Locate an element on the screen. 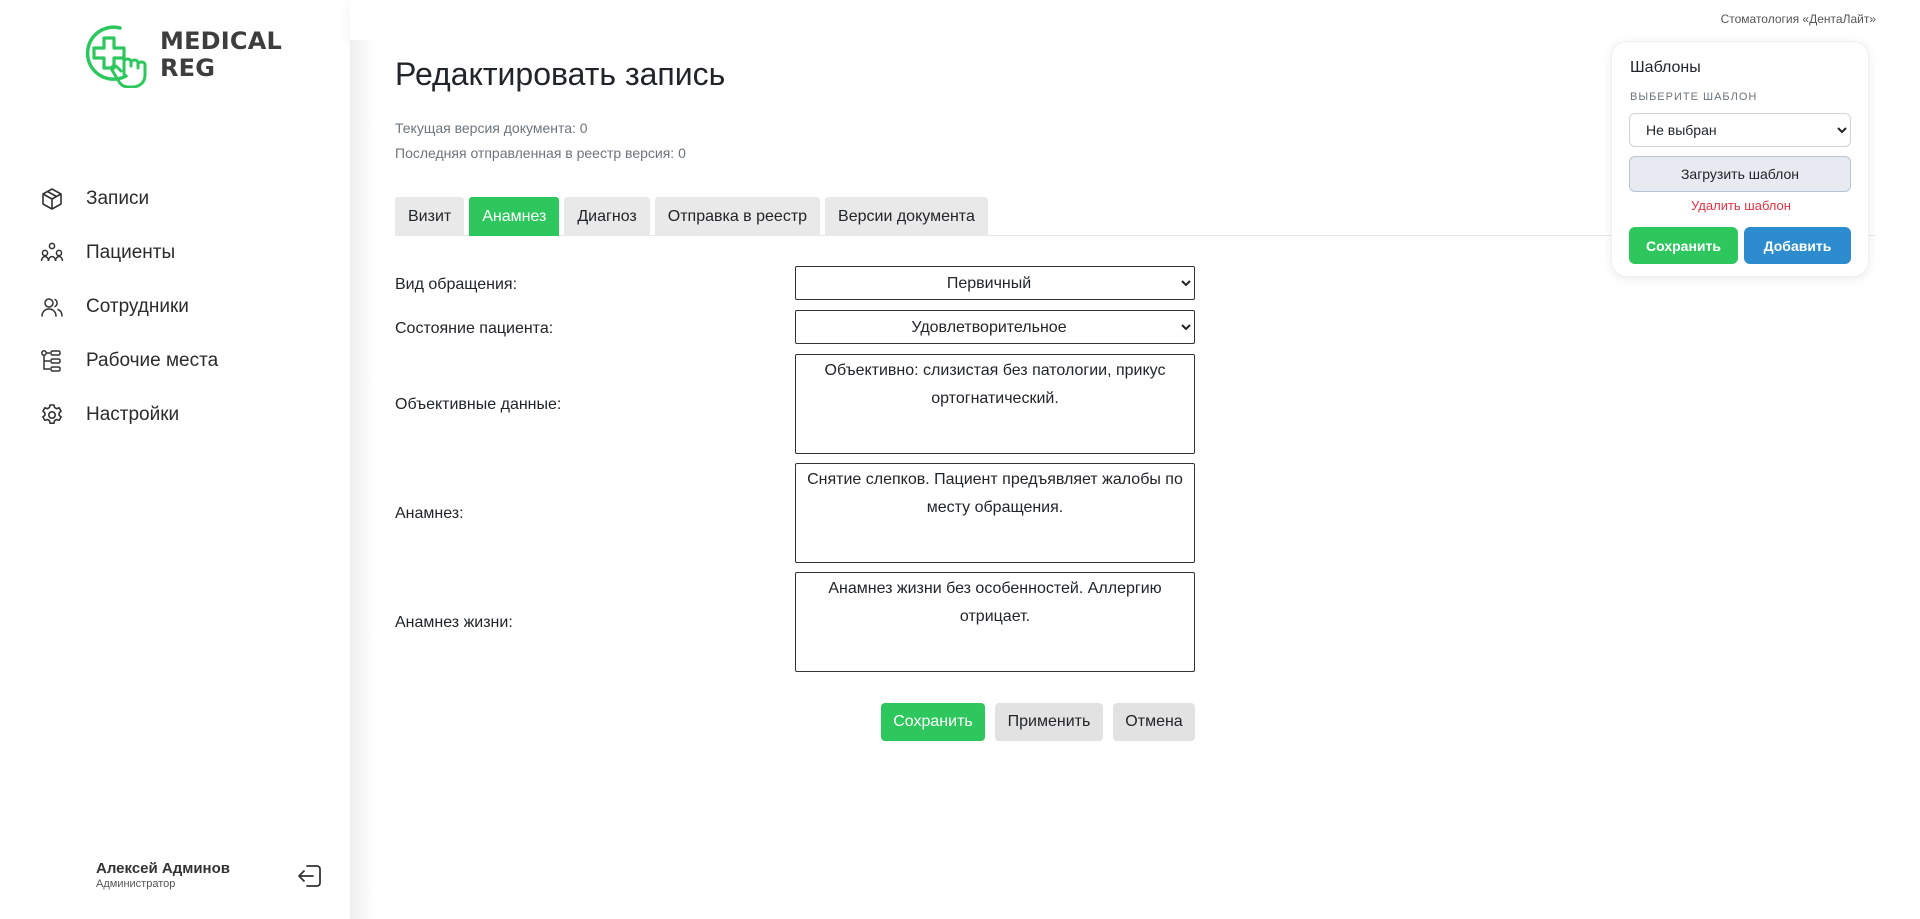 Image resolution: width=1920 pixels, height=919 pixels. sidebar-item-label: Пациенты is located at coordinates (131, 252).